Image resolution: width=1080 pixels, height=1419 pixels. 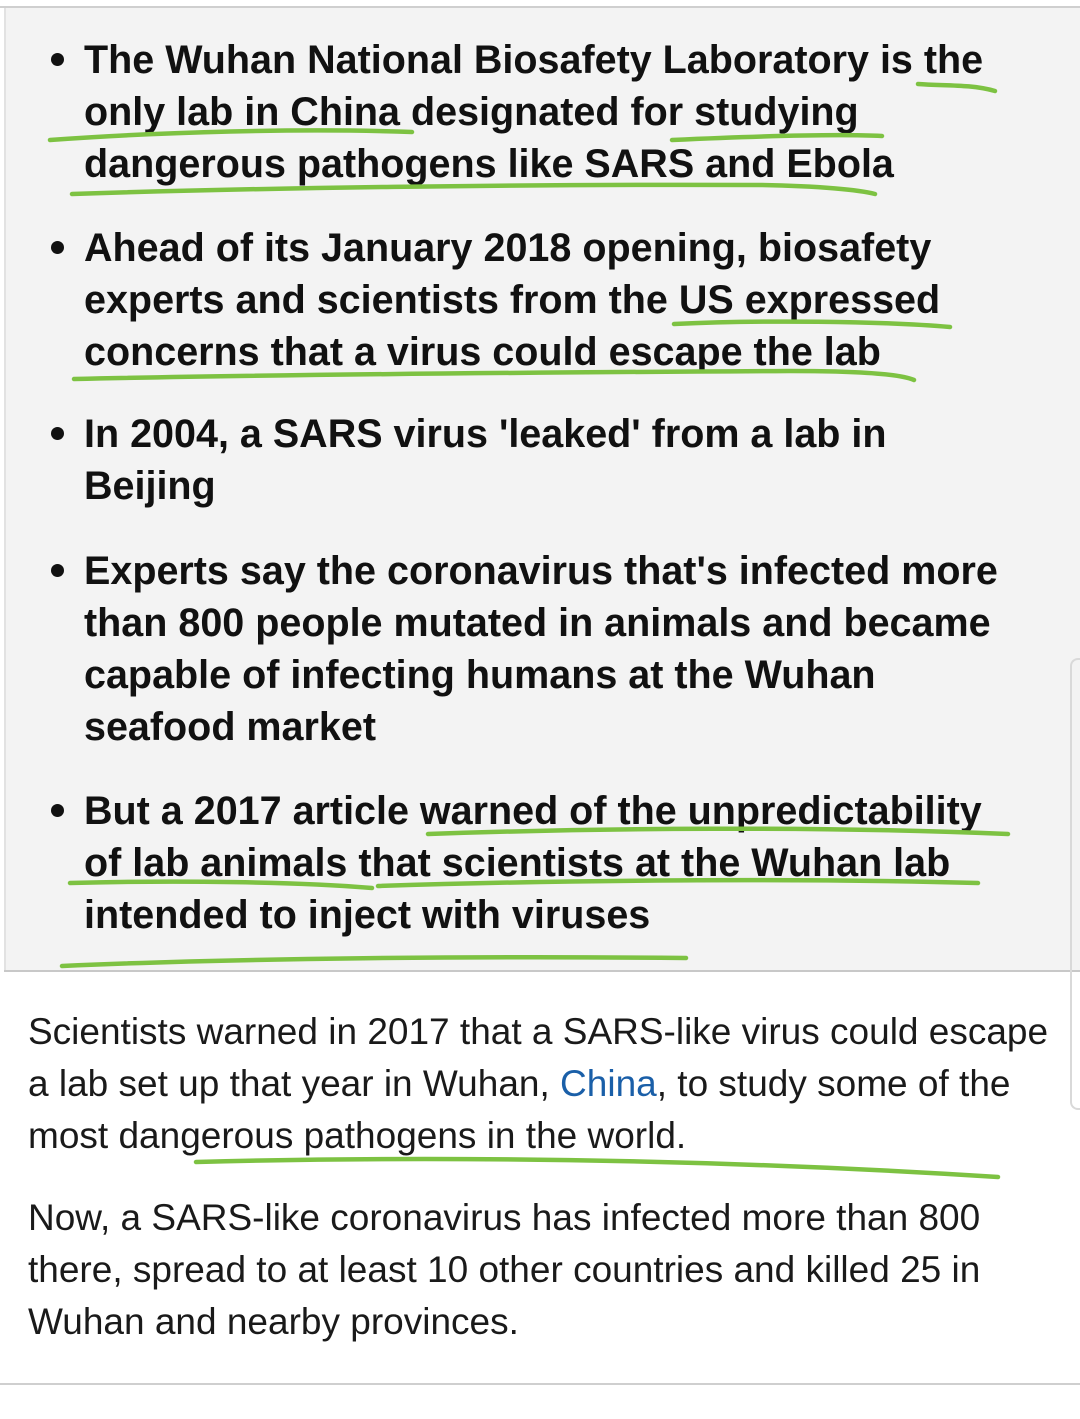 I want to click on summary-divider, so click(x=542, y=971).